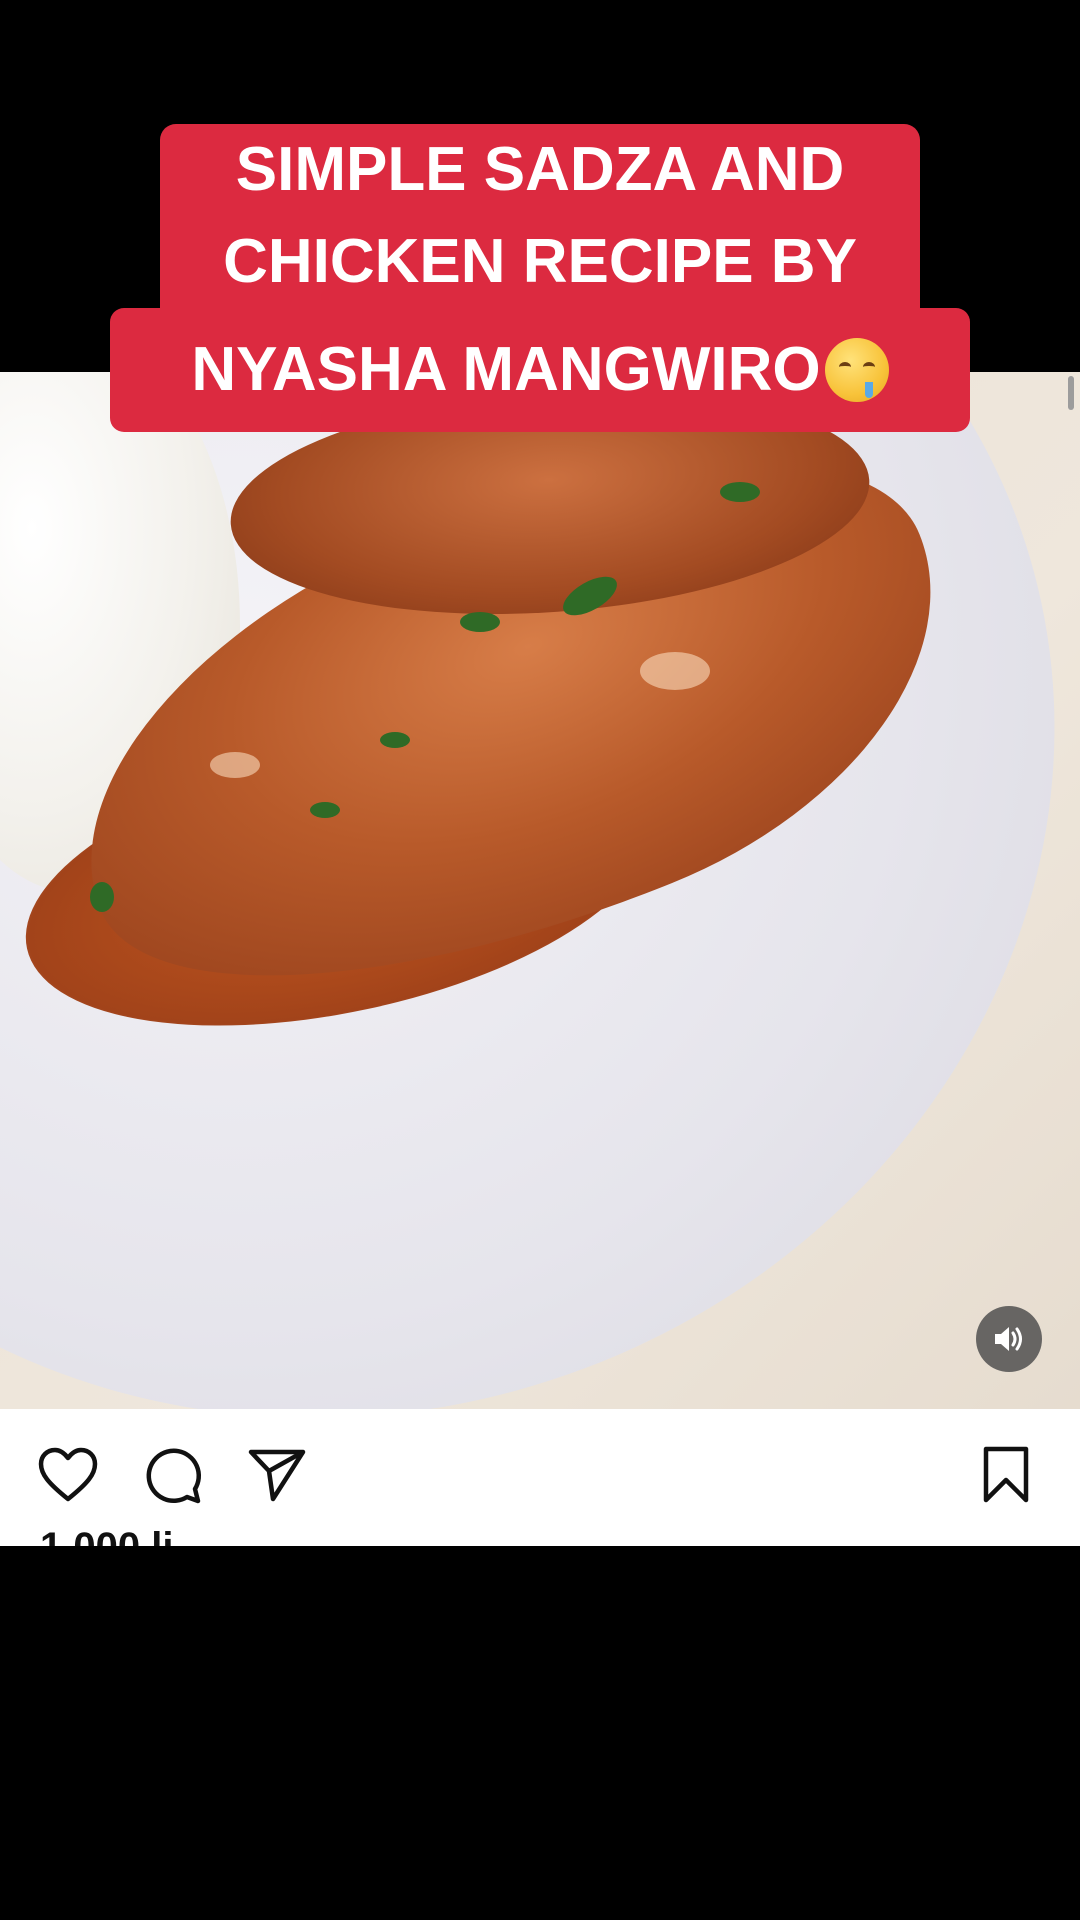  What do you see at coordinates (856, 369) in the screenshot?
I see `drooling-face-icon` at bounding box center [856, 369].